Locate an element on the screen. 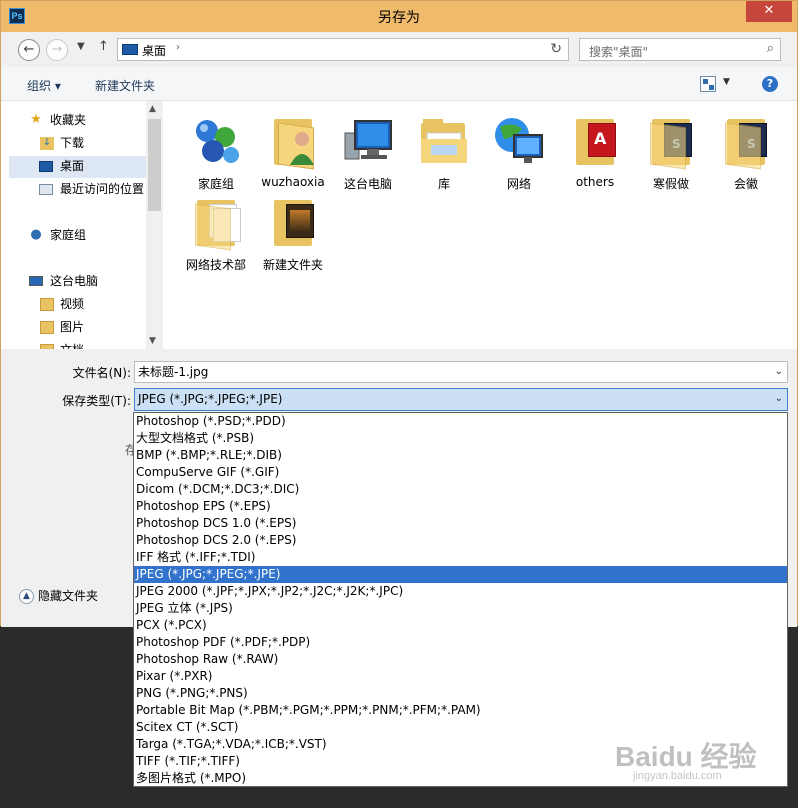 This screenshot has width=798, height=808. sidebar-item-favorites: ★ 收藏夹 is located at coordinates (77, 121).